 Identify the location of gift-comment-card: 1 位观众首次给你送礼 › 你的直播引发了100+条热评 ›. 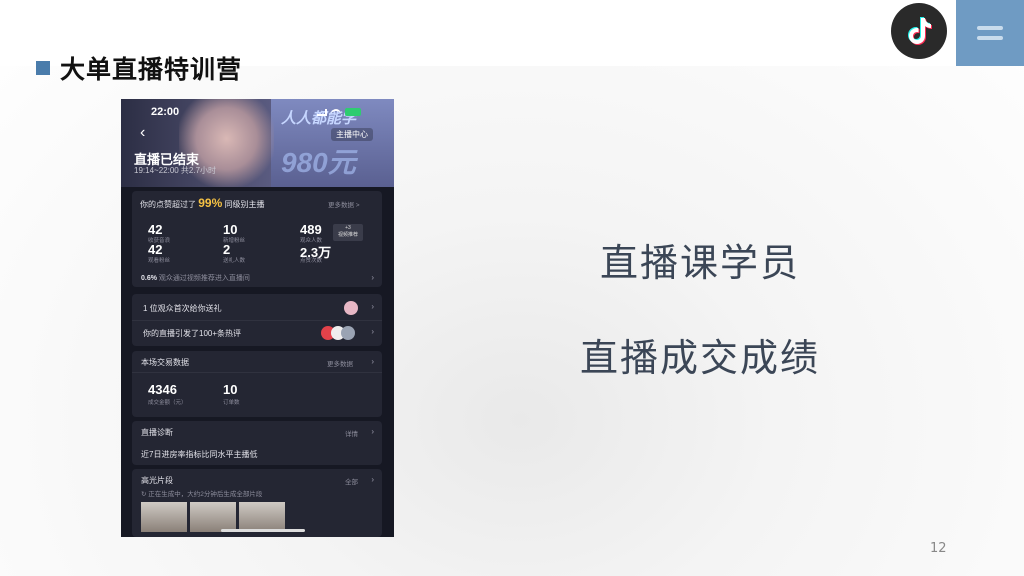
(257, 320).